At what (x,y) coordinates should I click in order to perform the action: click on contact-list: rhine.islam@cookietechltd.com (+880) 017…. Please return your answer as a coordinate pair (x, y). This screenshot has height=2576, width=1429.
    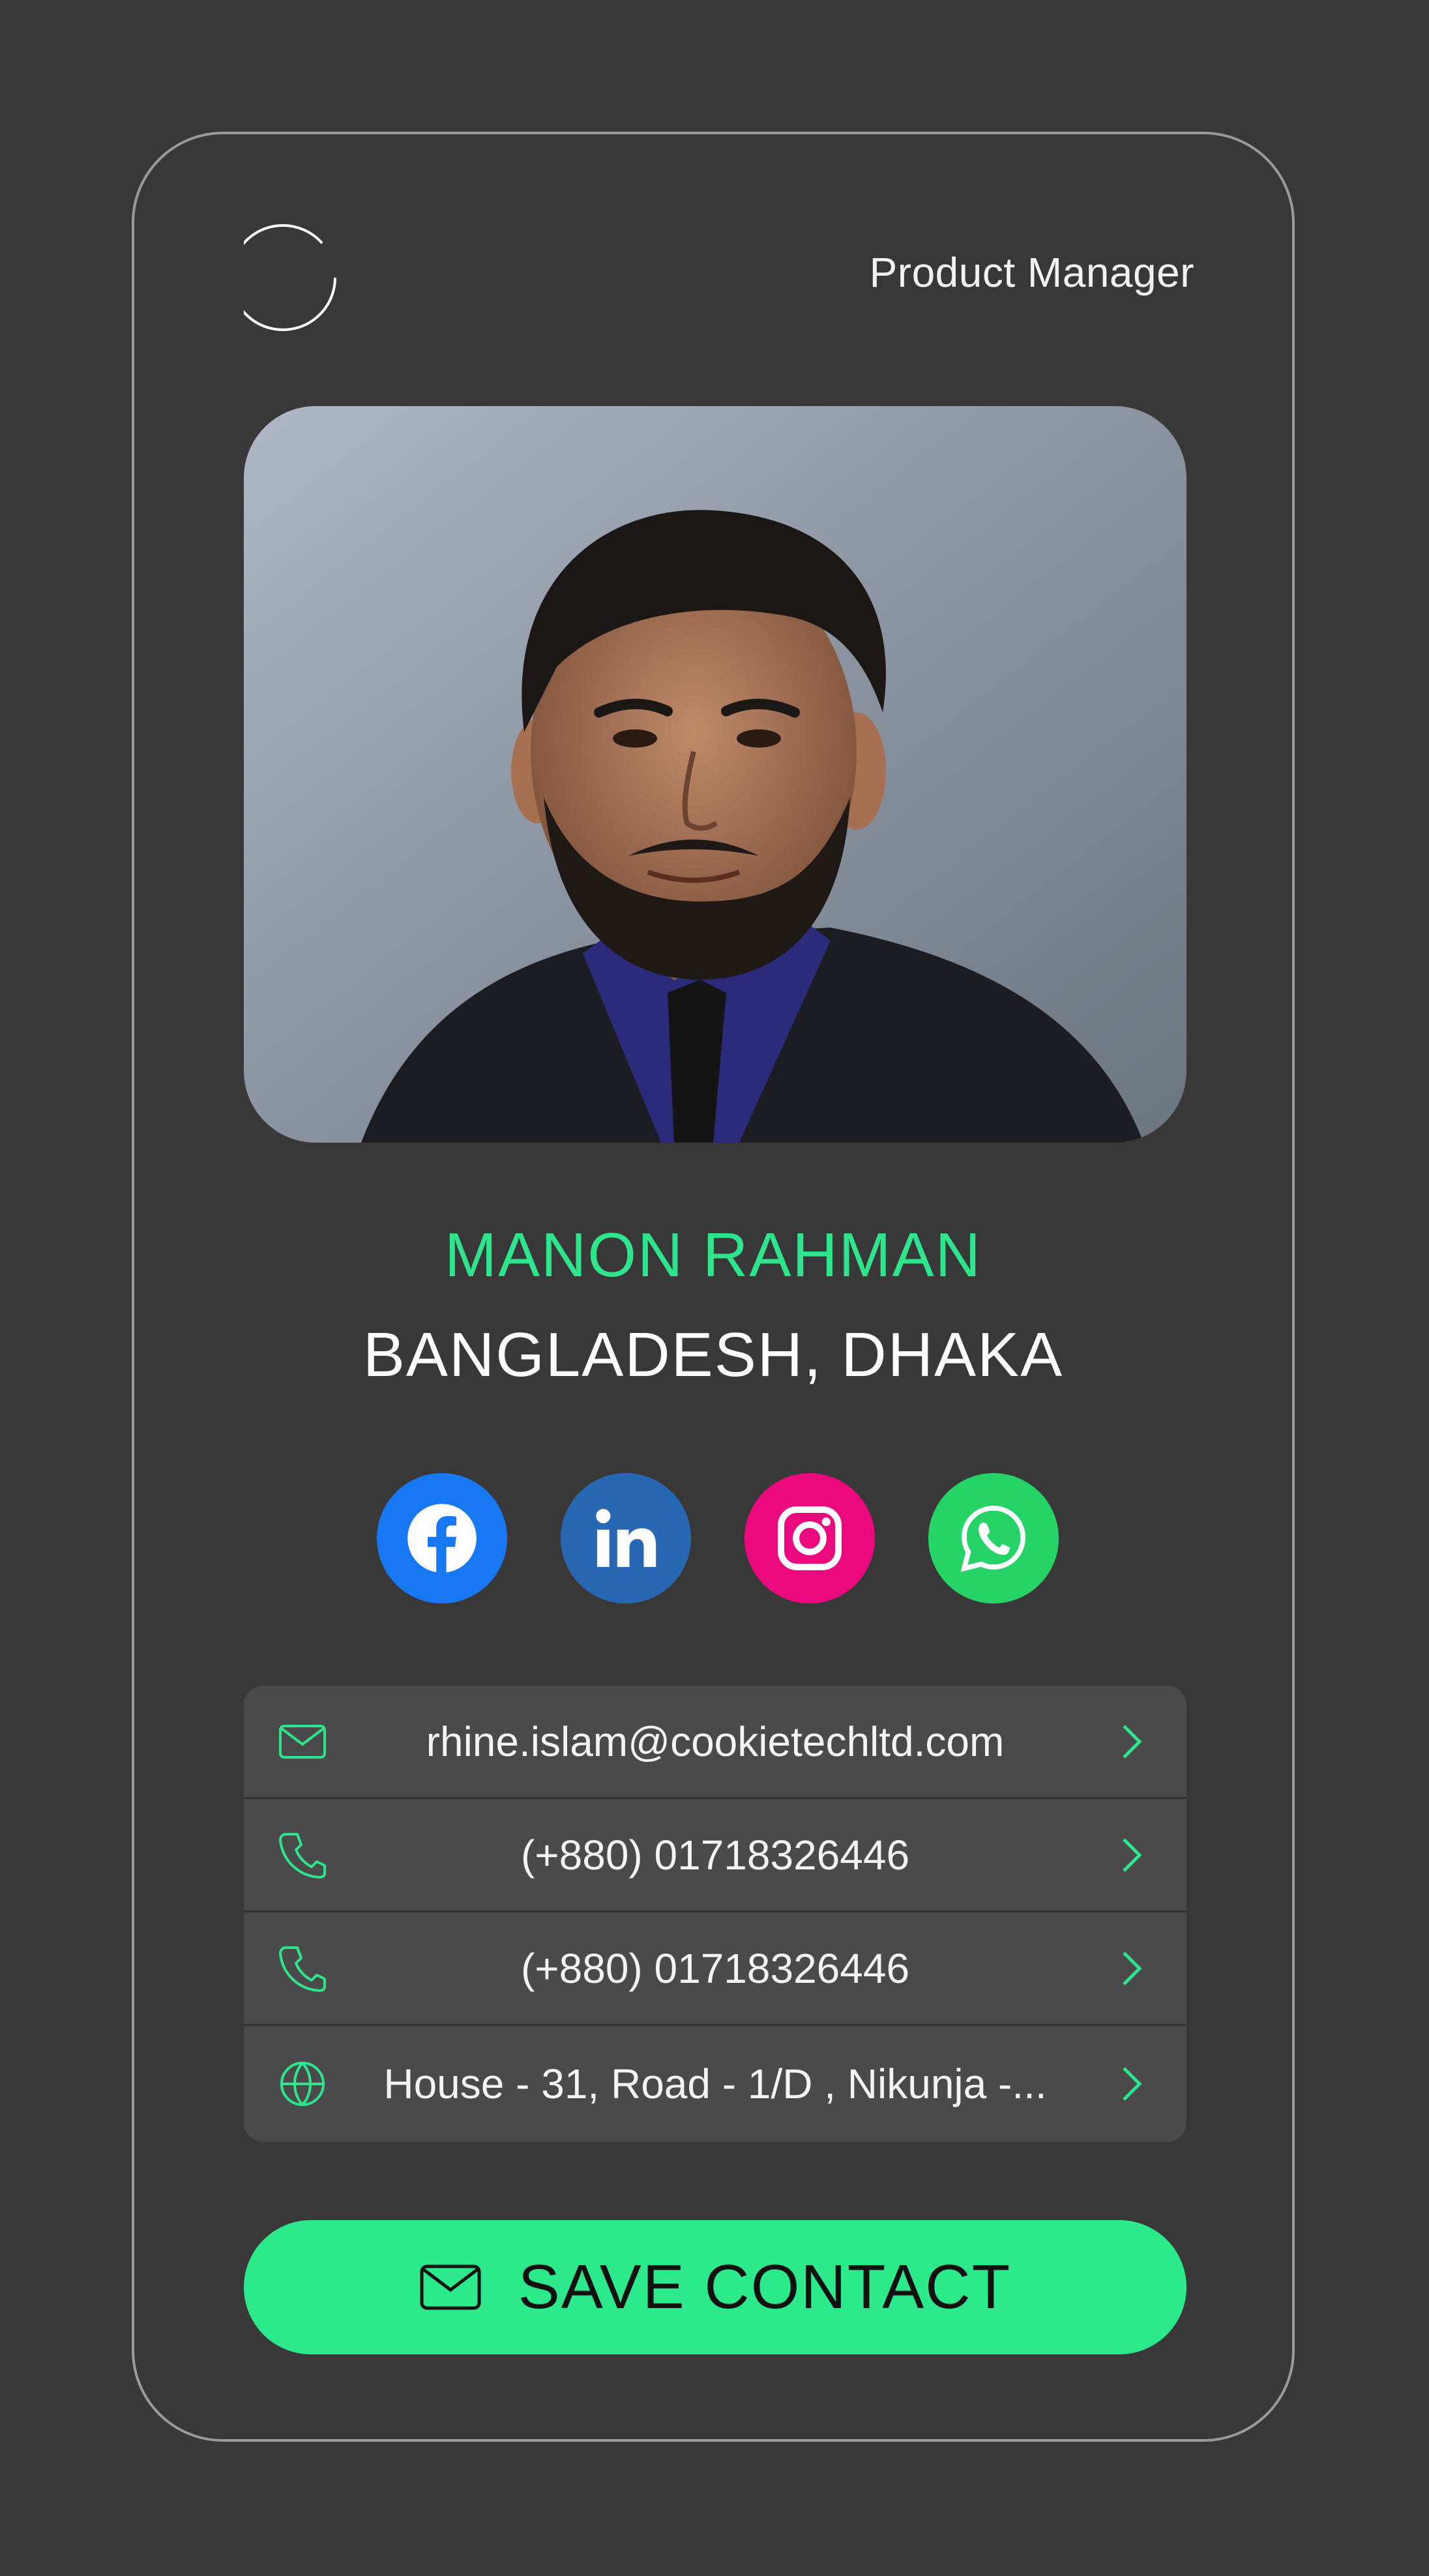
    Looking at the image, I should click on (715, 1914).